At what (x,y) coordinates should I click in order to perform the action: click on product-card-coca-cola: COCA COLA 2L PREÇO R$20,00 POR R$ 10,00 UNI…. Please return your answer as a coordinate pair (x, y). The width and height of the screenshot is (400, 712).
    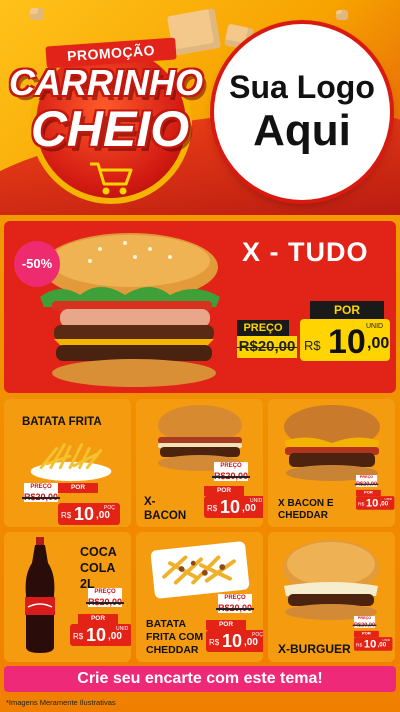
    Looking at the image, I should click on (67, 597).